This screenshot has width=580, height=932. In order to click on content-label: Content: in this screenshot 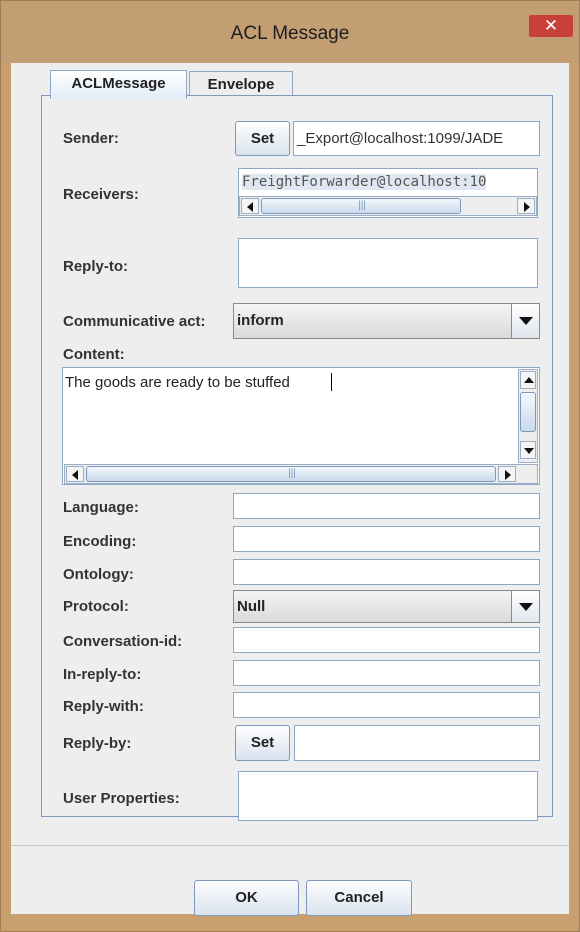, I will do `click(94, 354)`.